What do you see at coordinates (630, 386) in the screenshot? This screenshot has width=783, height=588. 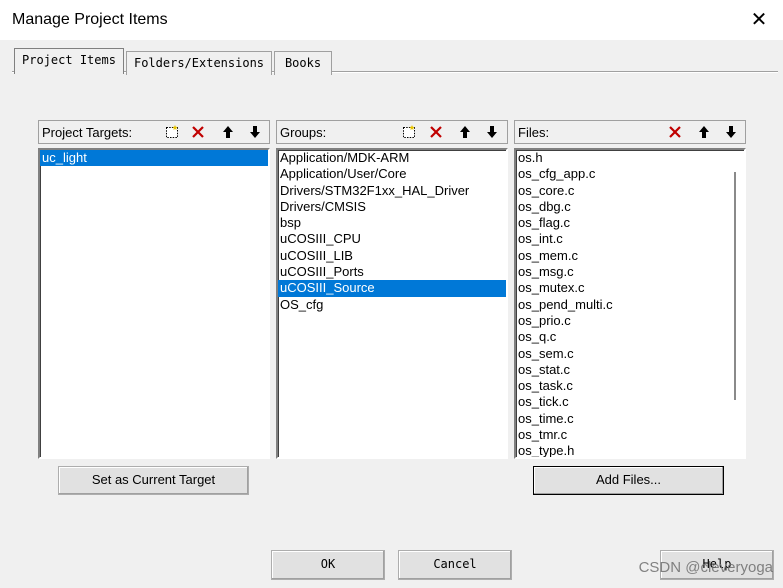 I see `file-item: os_task.c` at bounding box center [630, 386].